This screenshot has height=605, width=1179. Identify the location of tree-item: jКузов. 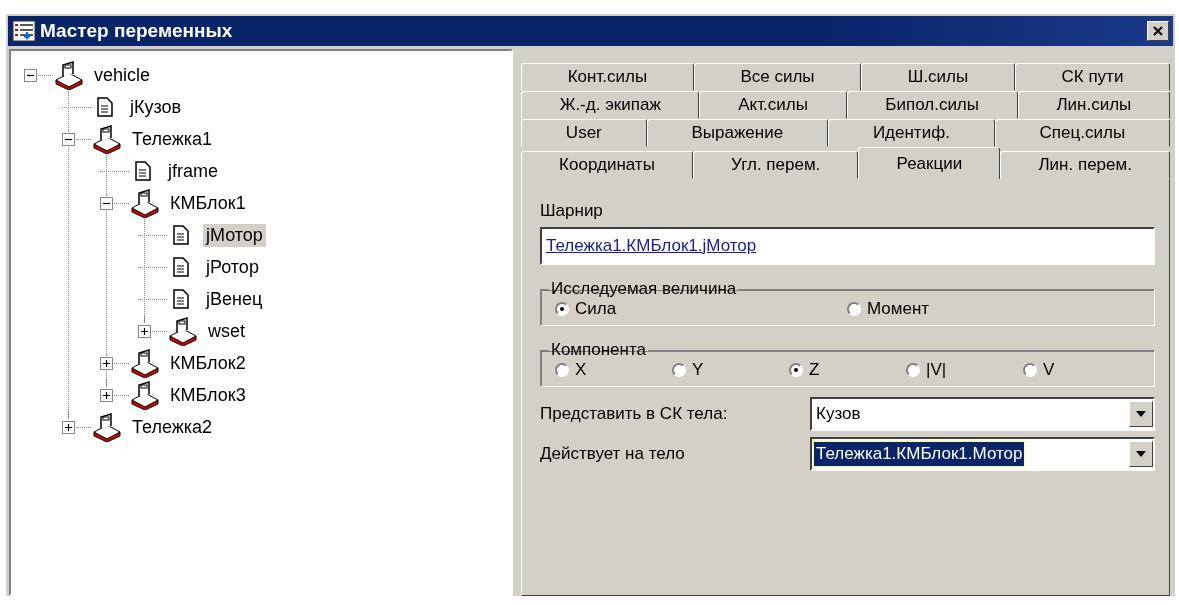
(156, 107).